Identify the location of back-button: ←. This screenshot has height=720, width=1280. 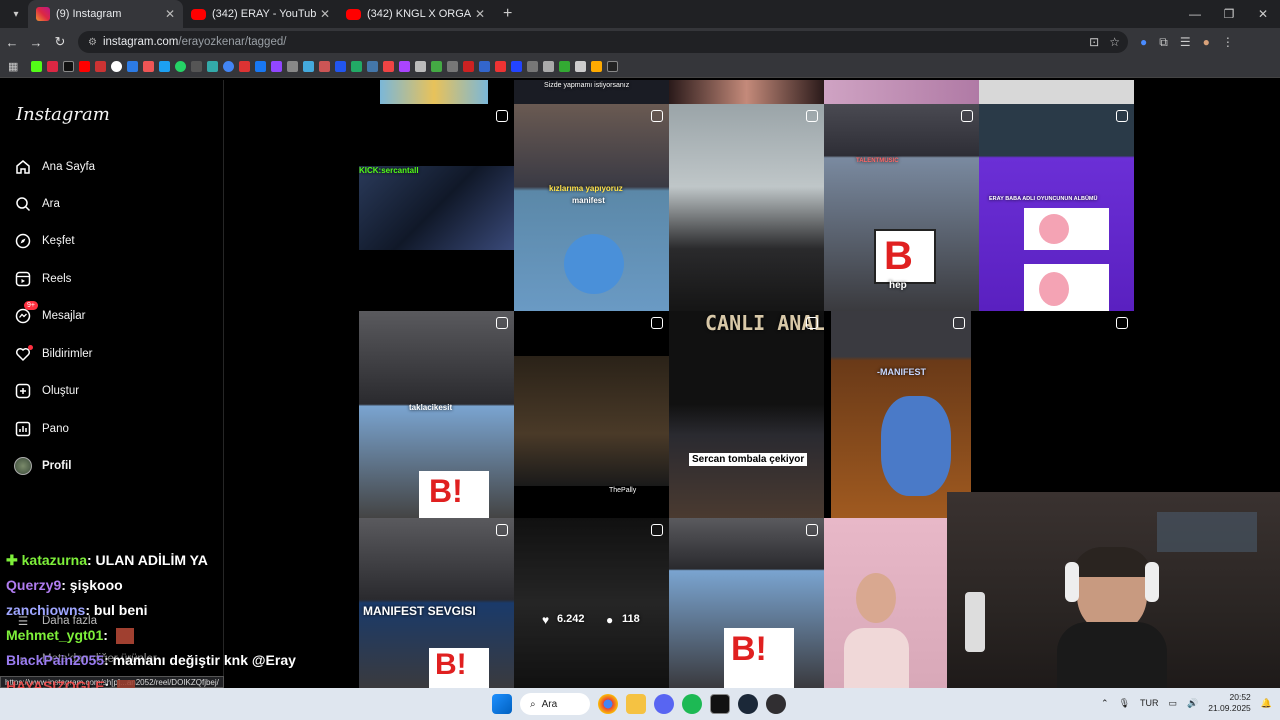
(12, 42).